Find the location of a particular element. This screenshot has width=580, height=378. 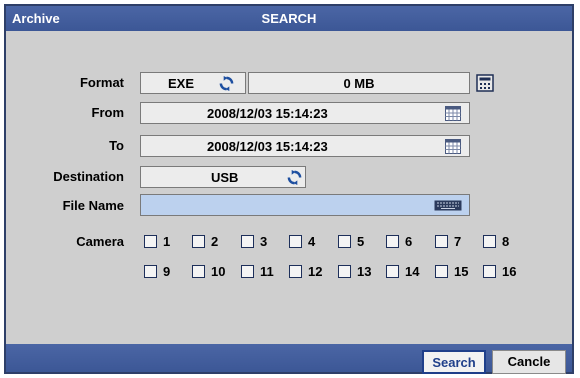

camera-number-label: 12 is located at coordinates (315, 271).